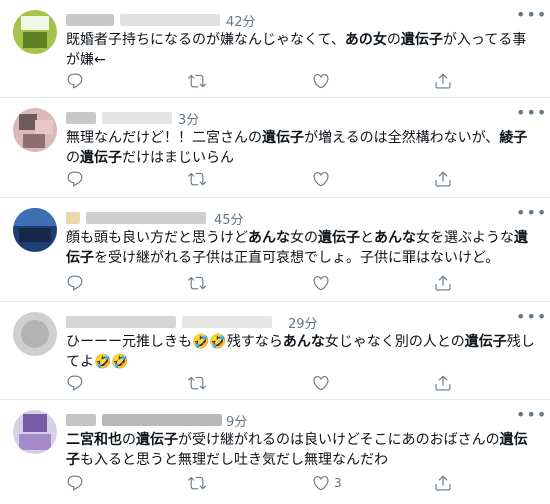 The width and height of the screenshot is (550, 504). What do you see at coordinates (286, 420) in the screenshot?
I see `tweet-header: 9分` at bounding box center [286, 420].